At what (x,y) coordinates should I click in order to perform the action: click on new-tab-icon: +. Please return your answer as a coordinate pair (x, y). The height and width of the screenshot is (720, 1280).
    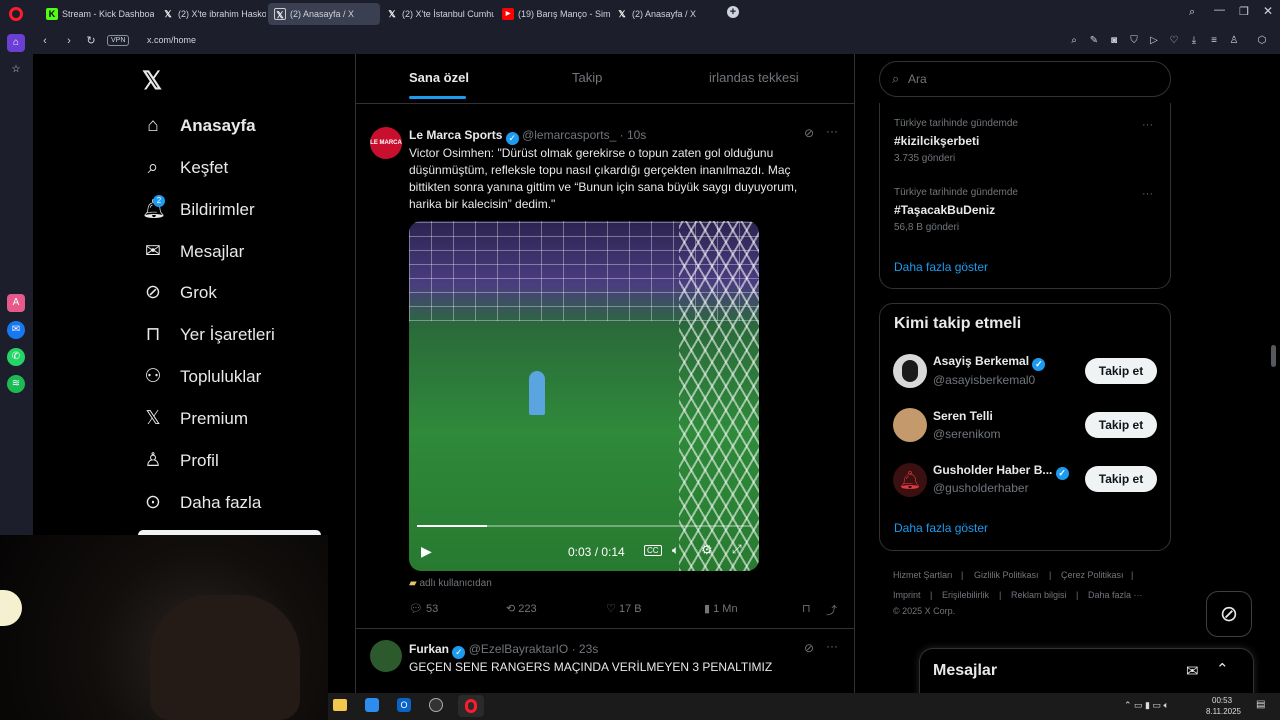
    Looking at the image, I should click on (733, 12).